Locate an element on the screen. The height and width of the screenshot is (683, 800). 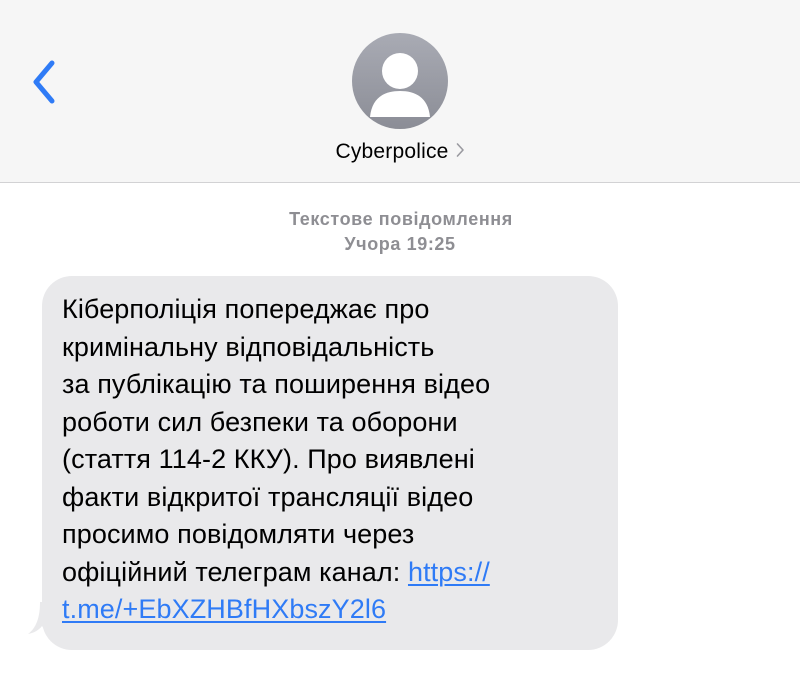
message-timestamp: Учора 19:25 is located at coordinates (400, 244).